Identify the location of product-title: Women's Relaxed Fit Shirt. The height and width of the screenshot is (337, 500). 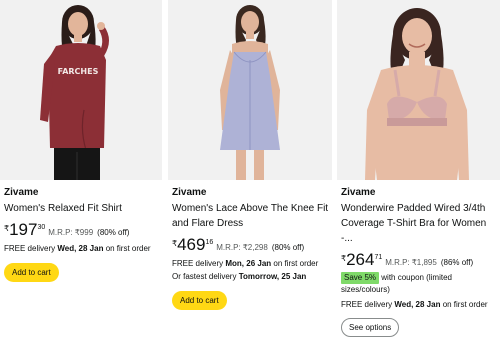
(83, 208).